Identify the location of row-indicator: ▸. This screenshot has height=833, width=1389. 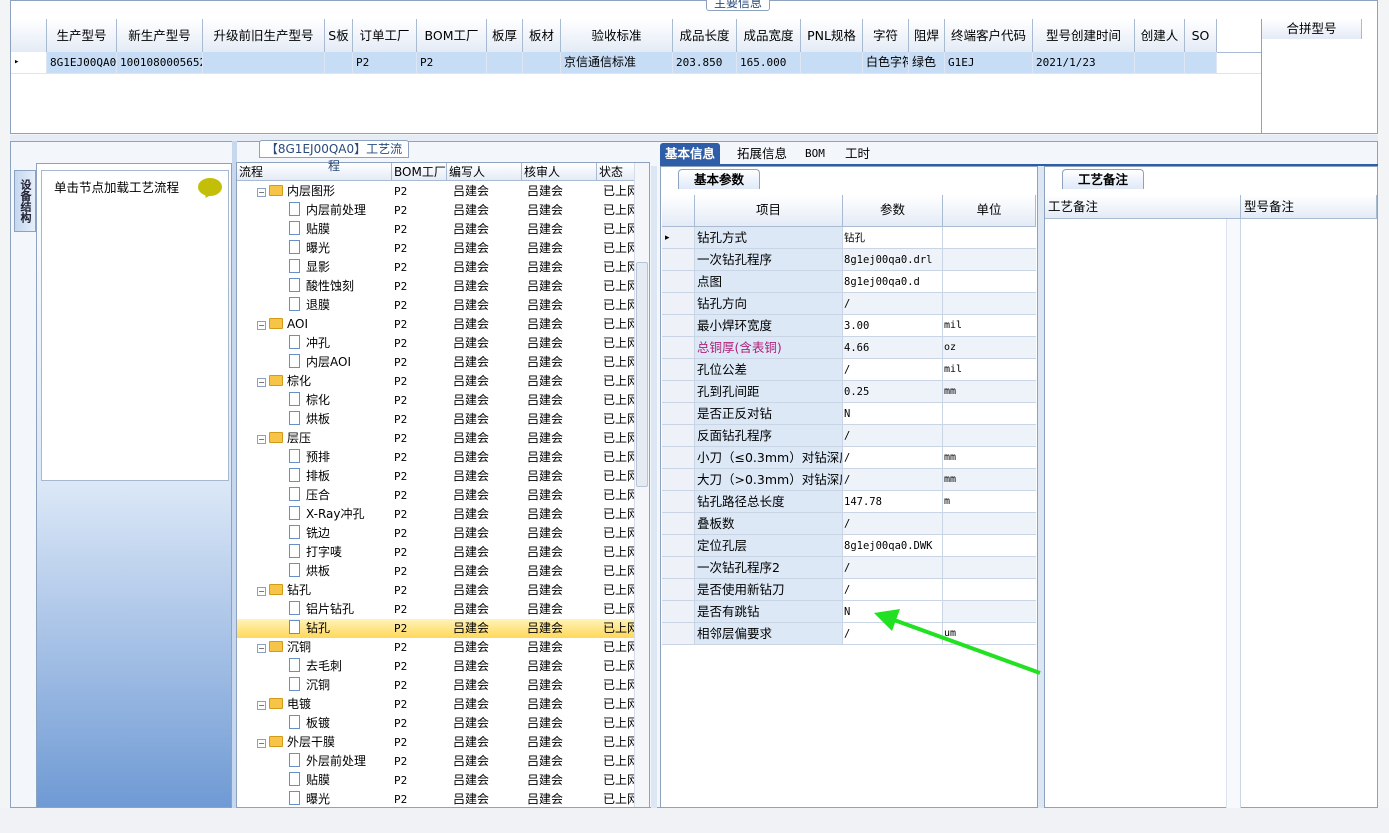
(29, 62).